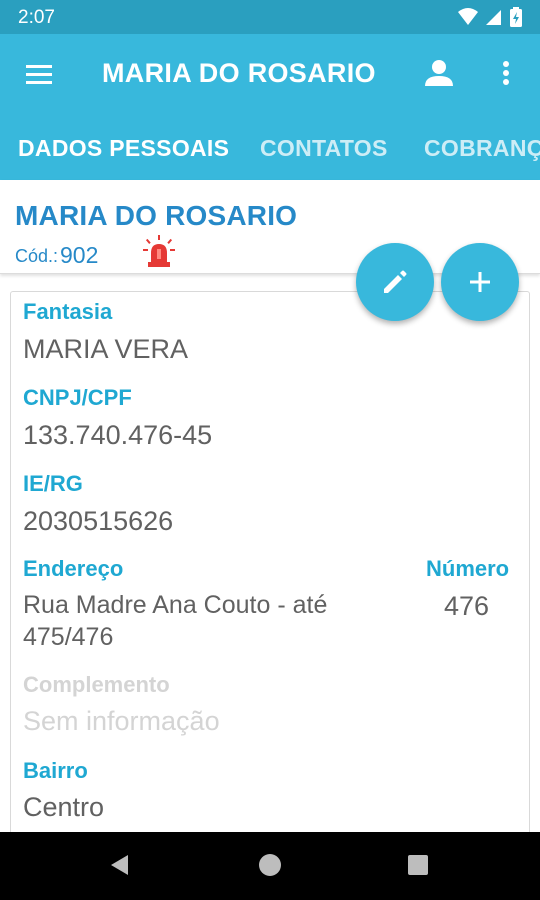  What do you see at coordinates (55, 770) in the screenshot?
I see `bairro-label: Bairro` at bounding box center [55, 770].